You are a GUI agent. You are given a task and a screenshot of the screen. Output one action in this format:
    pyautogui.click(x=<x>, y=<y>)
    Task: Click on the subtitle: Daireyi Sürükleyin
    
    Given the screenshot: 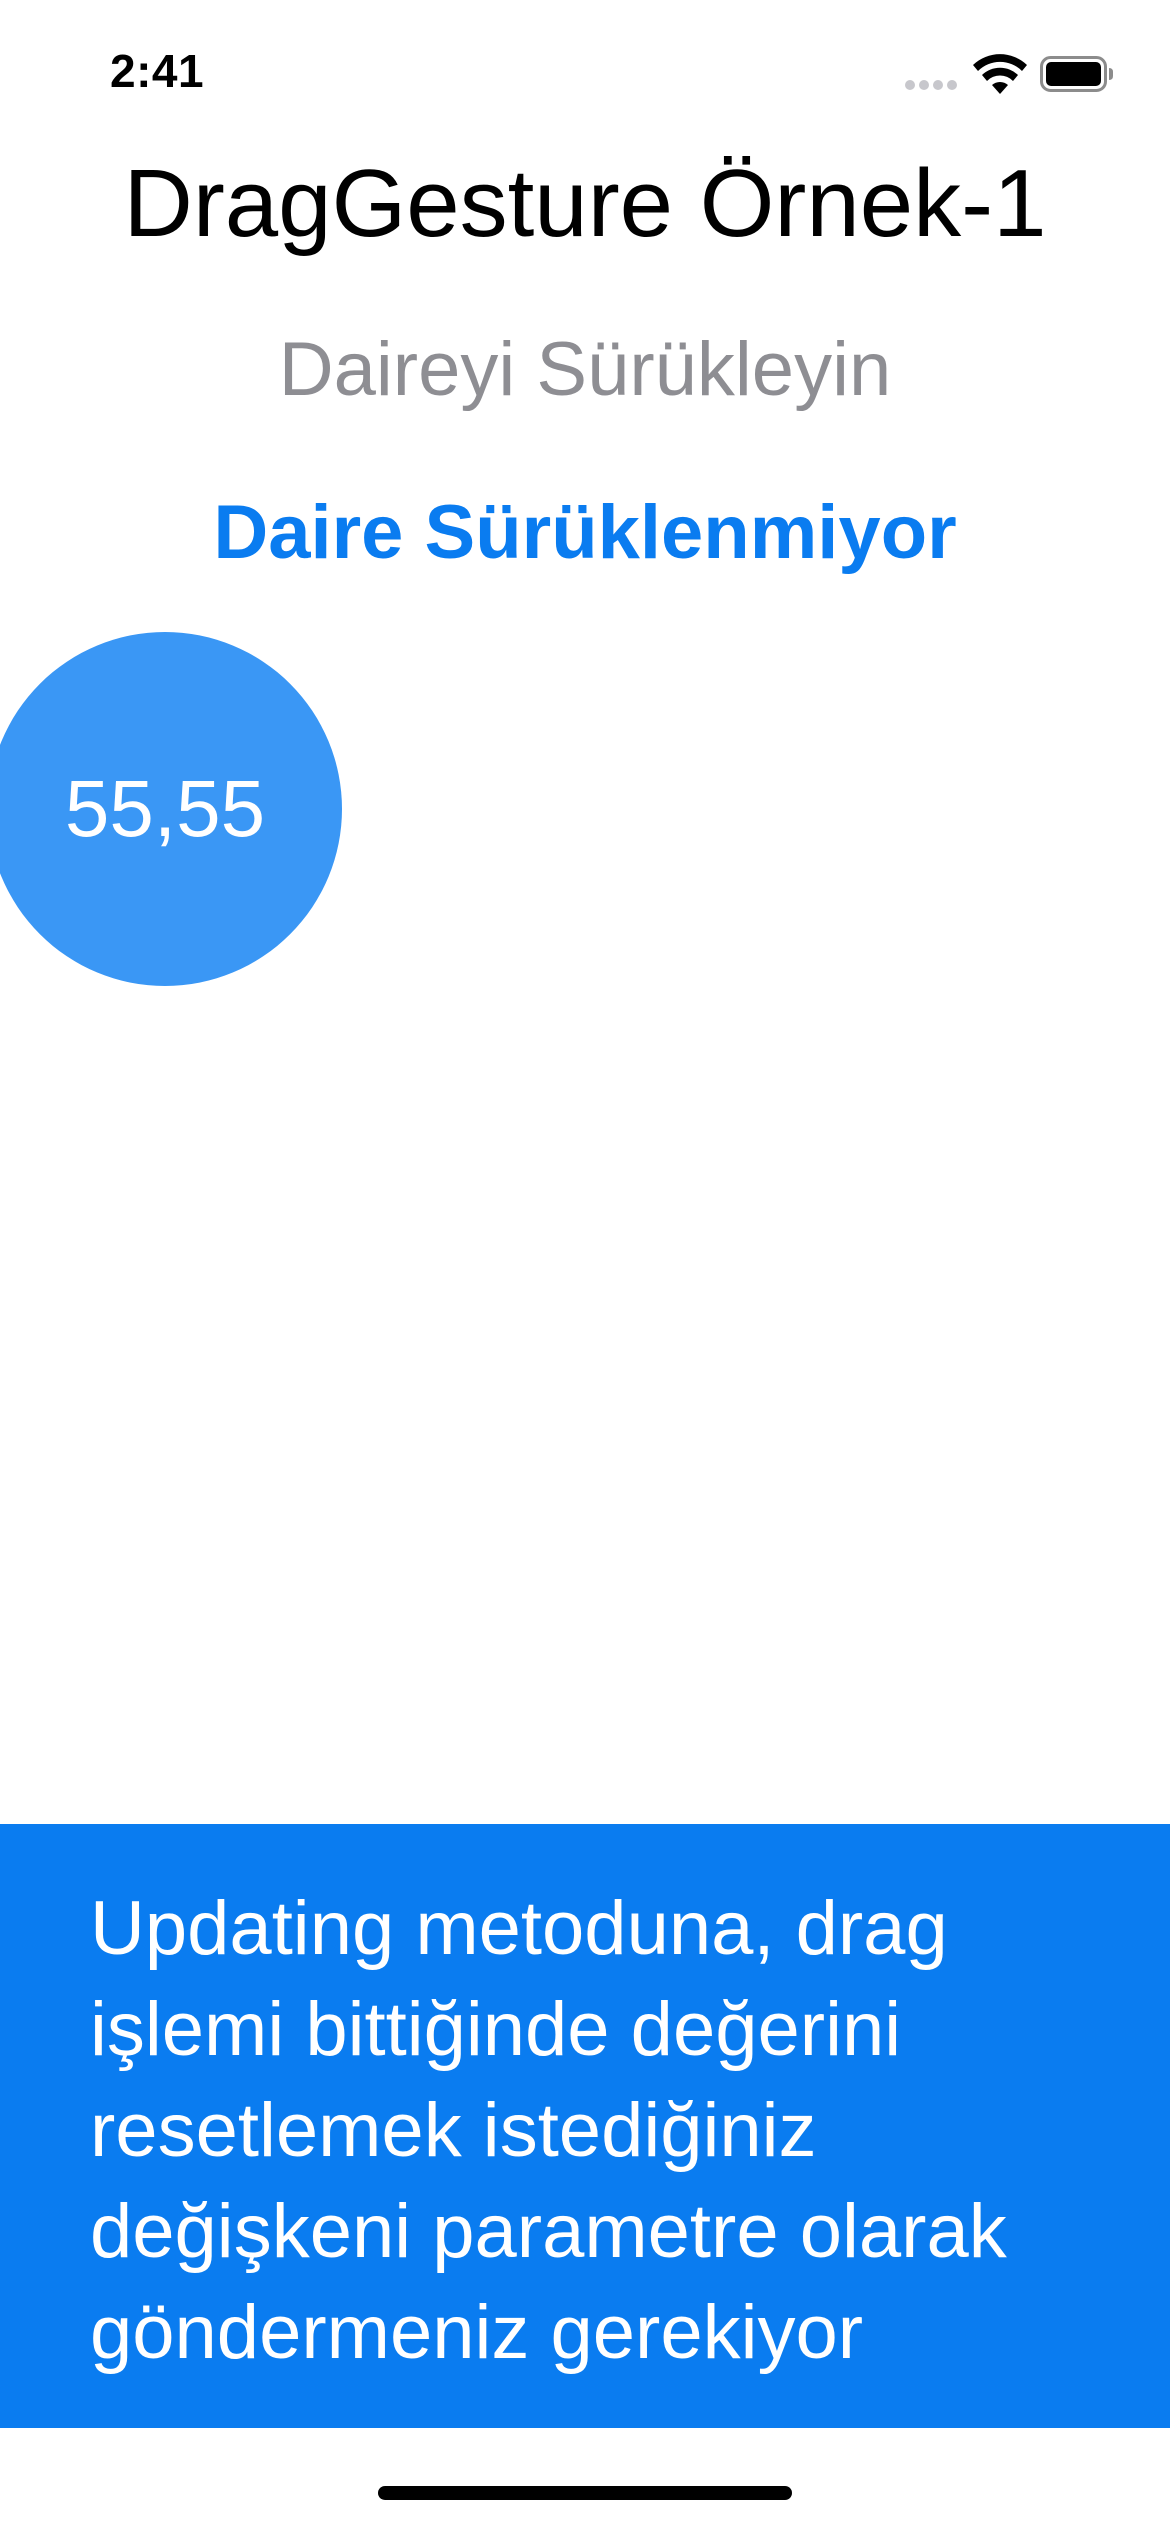 What is the action you would take?
    pyautogui.click(x=585, y=369)
    